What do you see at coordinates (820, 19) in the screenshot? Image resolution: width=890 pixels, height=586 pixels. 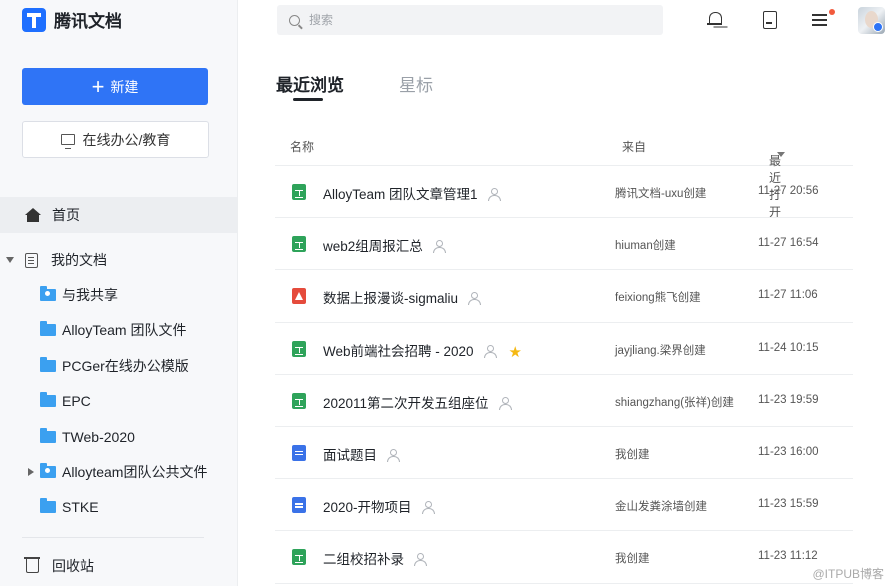 I see `menu-icon` at bounding box center [820, 19].